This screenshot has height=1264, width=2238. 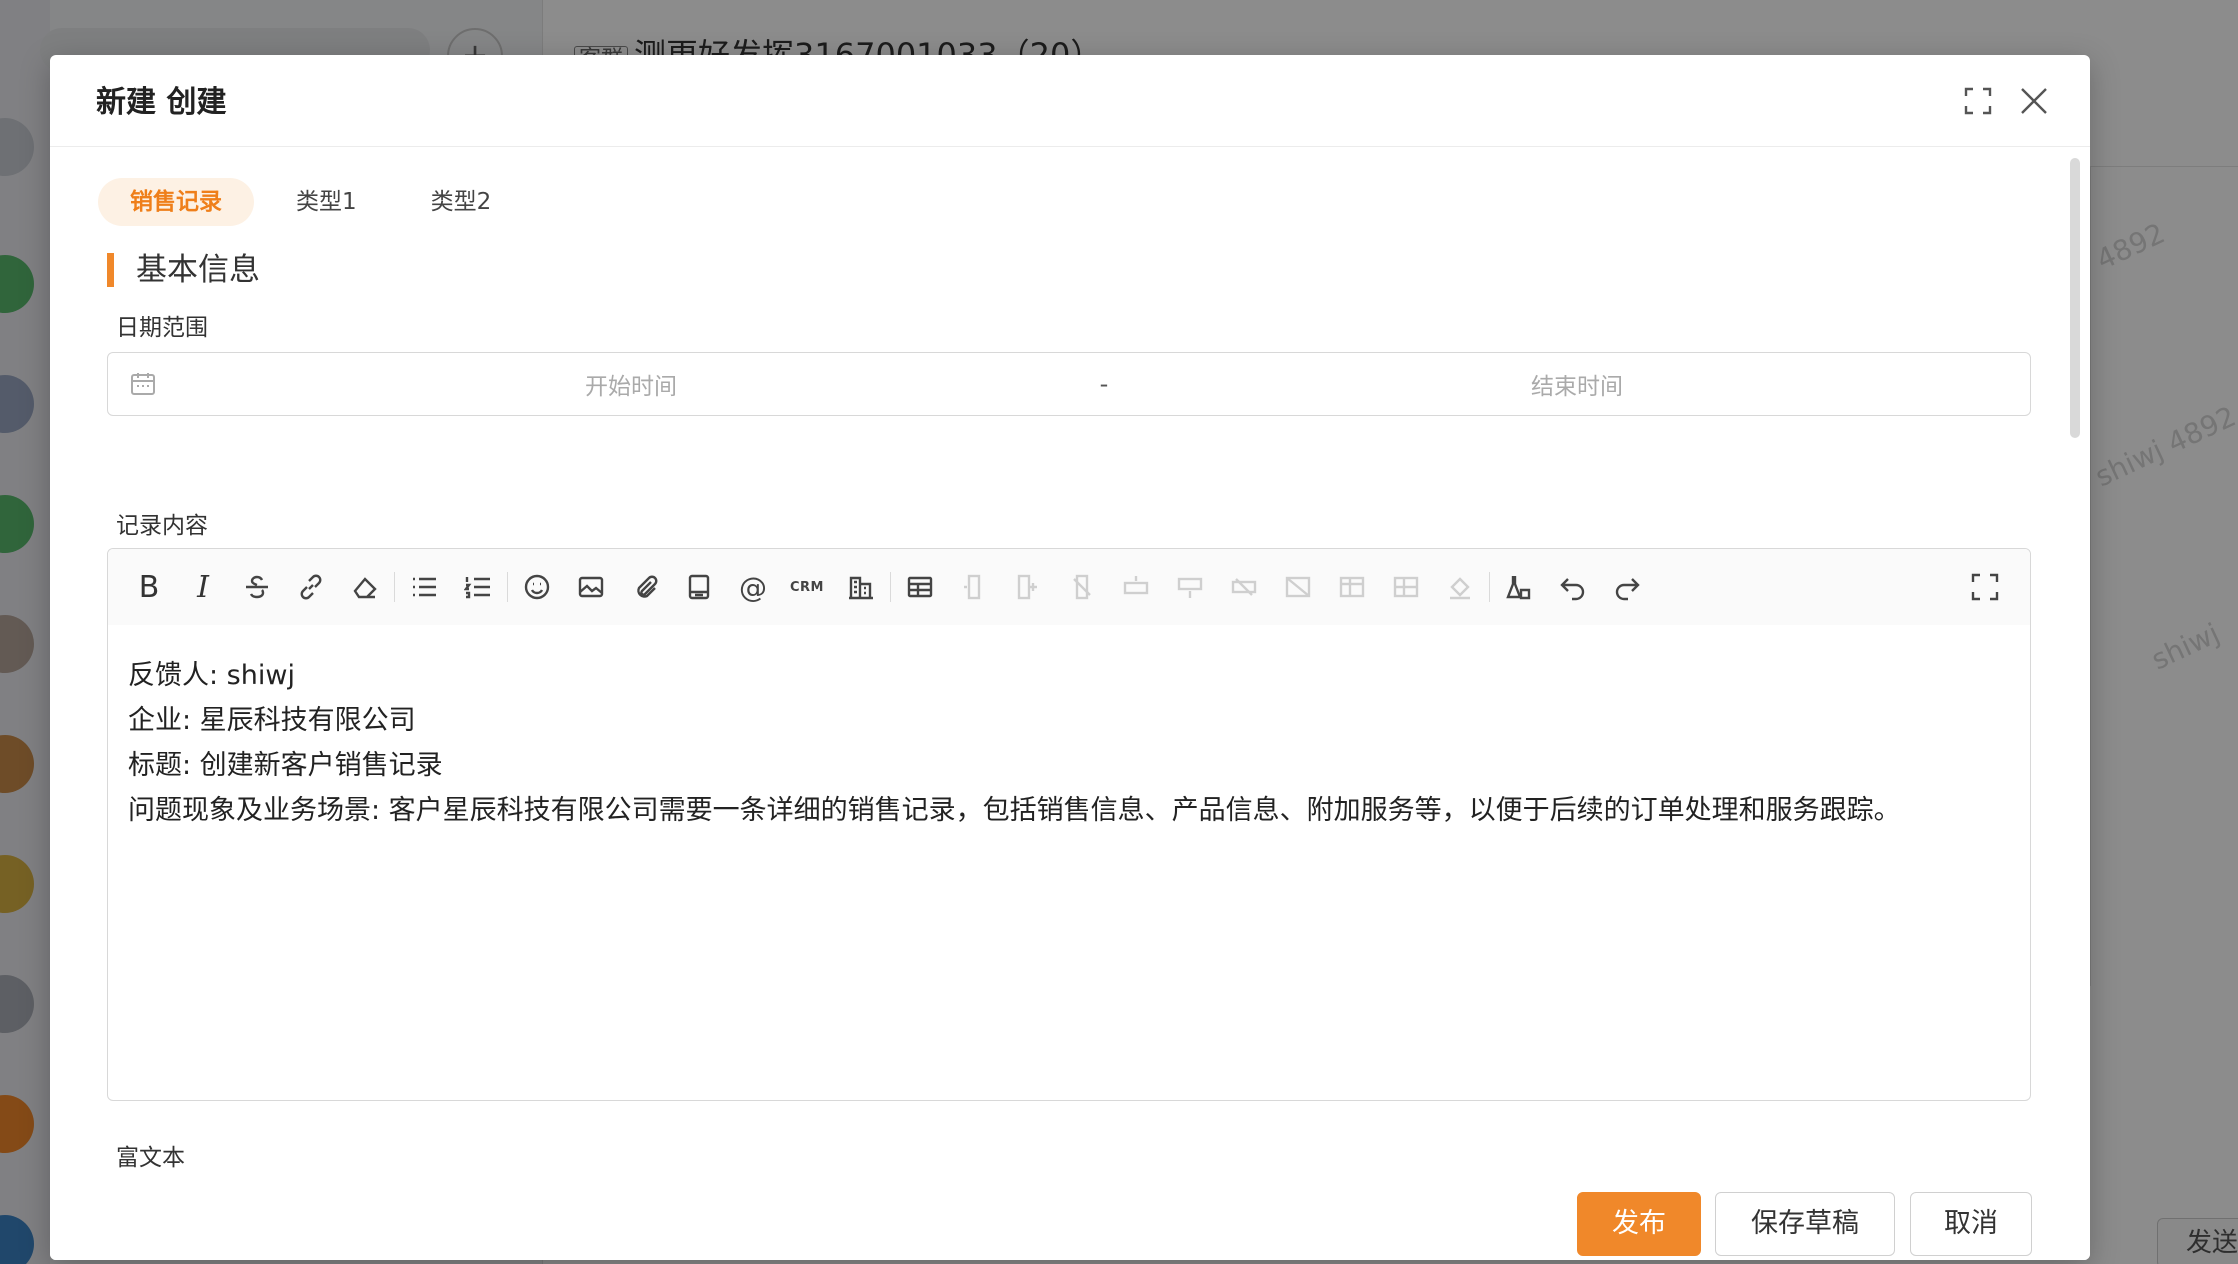 I want to click on image-icon, so click(x=591, y=587).